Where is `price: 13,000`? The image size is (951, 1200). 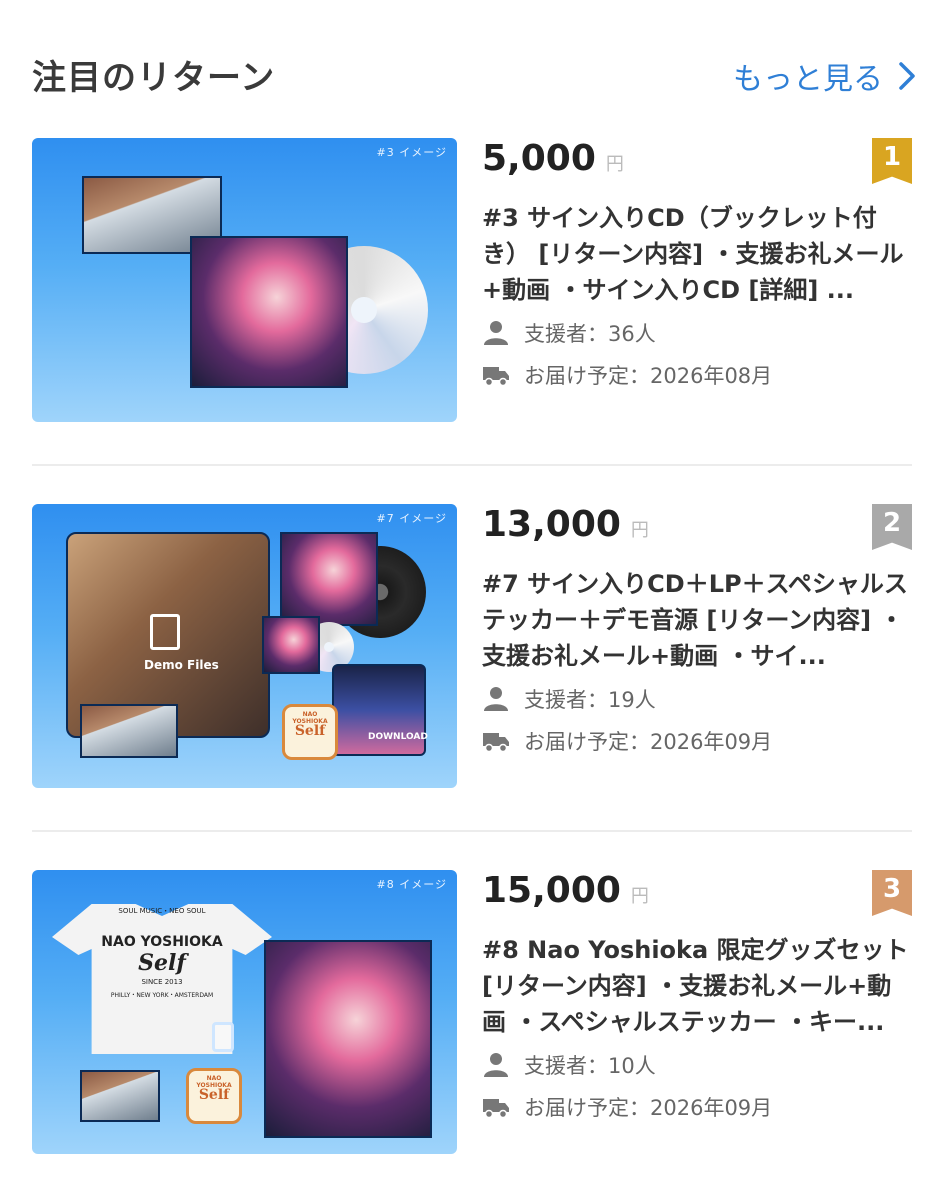
price: 13,000 is located at coordinates (551, 524).